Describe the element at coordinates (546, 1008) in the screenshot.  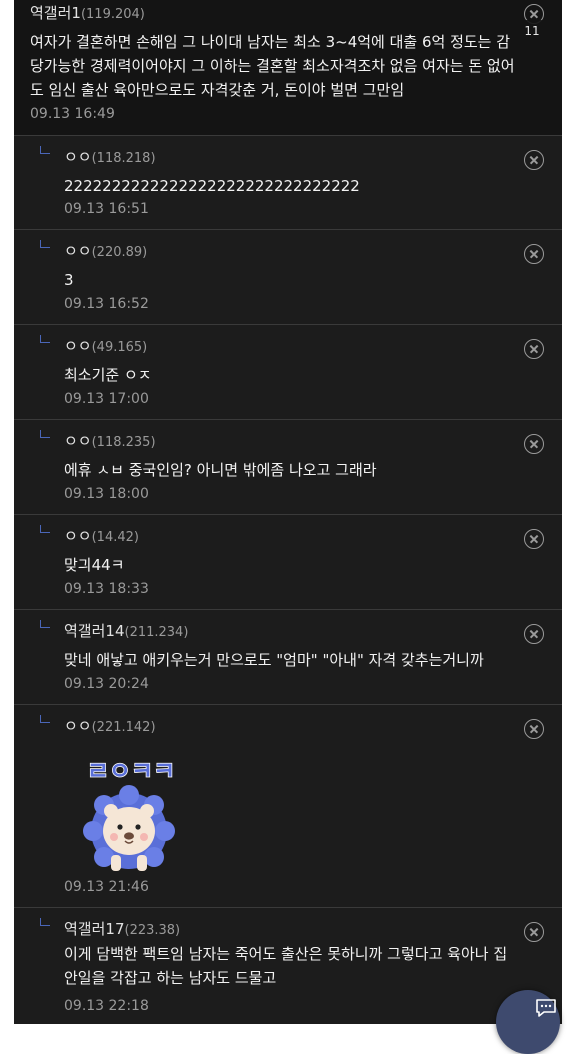
I see `comment-bubble-icon` at that location.